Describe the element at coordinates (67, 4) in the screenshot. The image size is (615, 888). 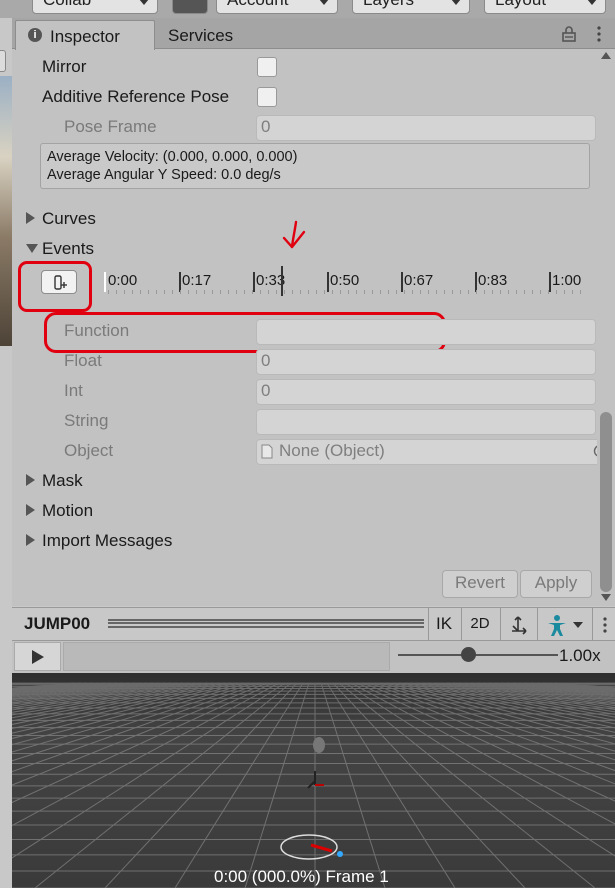
I see `collab-label: Collab` at that location.